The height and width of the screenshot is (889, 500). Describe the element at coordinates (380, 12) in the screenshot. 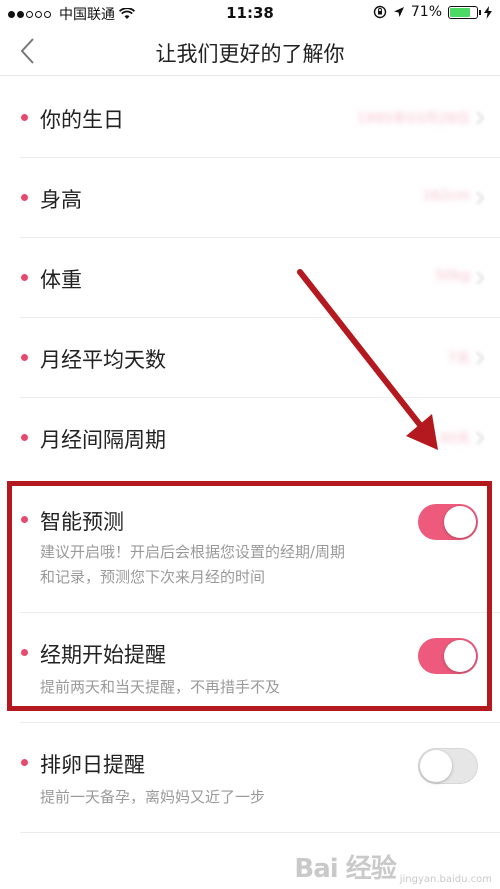

I see `rotation-lock-icon` at that location.